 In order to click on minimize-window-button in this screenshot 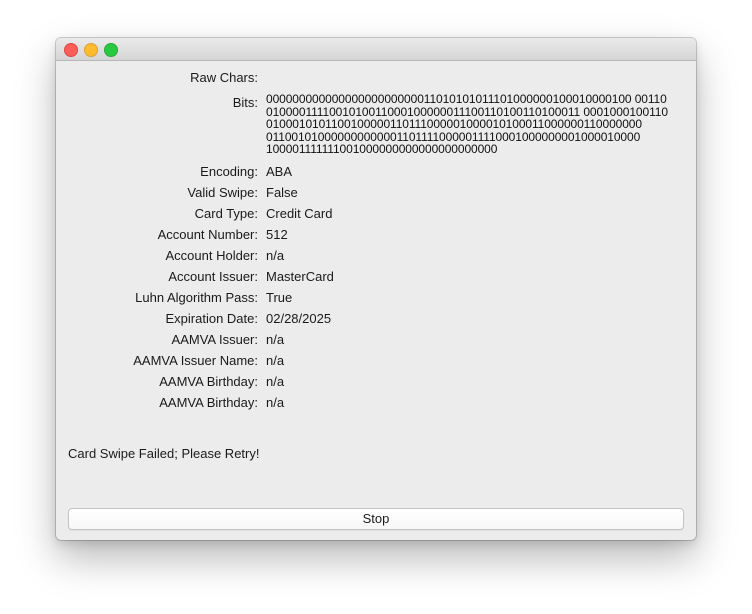, I will do `click(91, 50)`.